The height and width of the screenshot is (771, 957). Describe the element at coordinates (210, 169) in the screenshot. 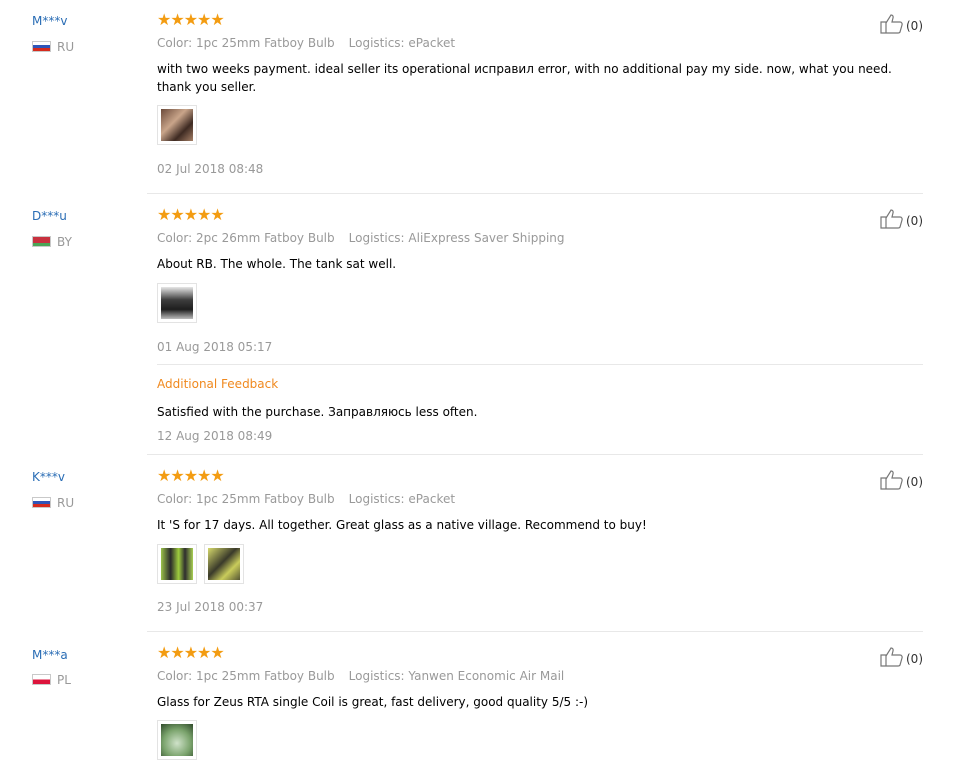

I see `review-date: 02 Jul 2018 08:48` at that location.